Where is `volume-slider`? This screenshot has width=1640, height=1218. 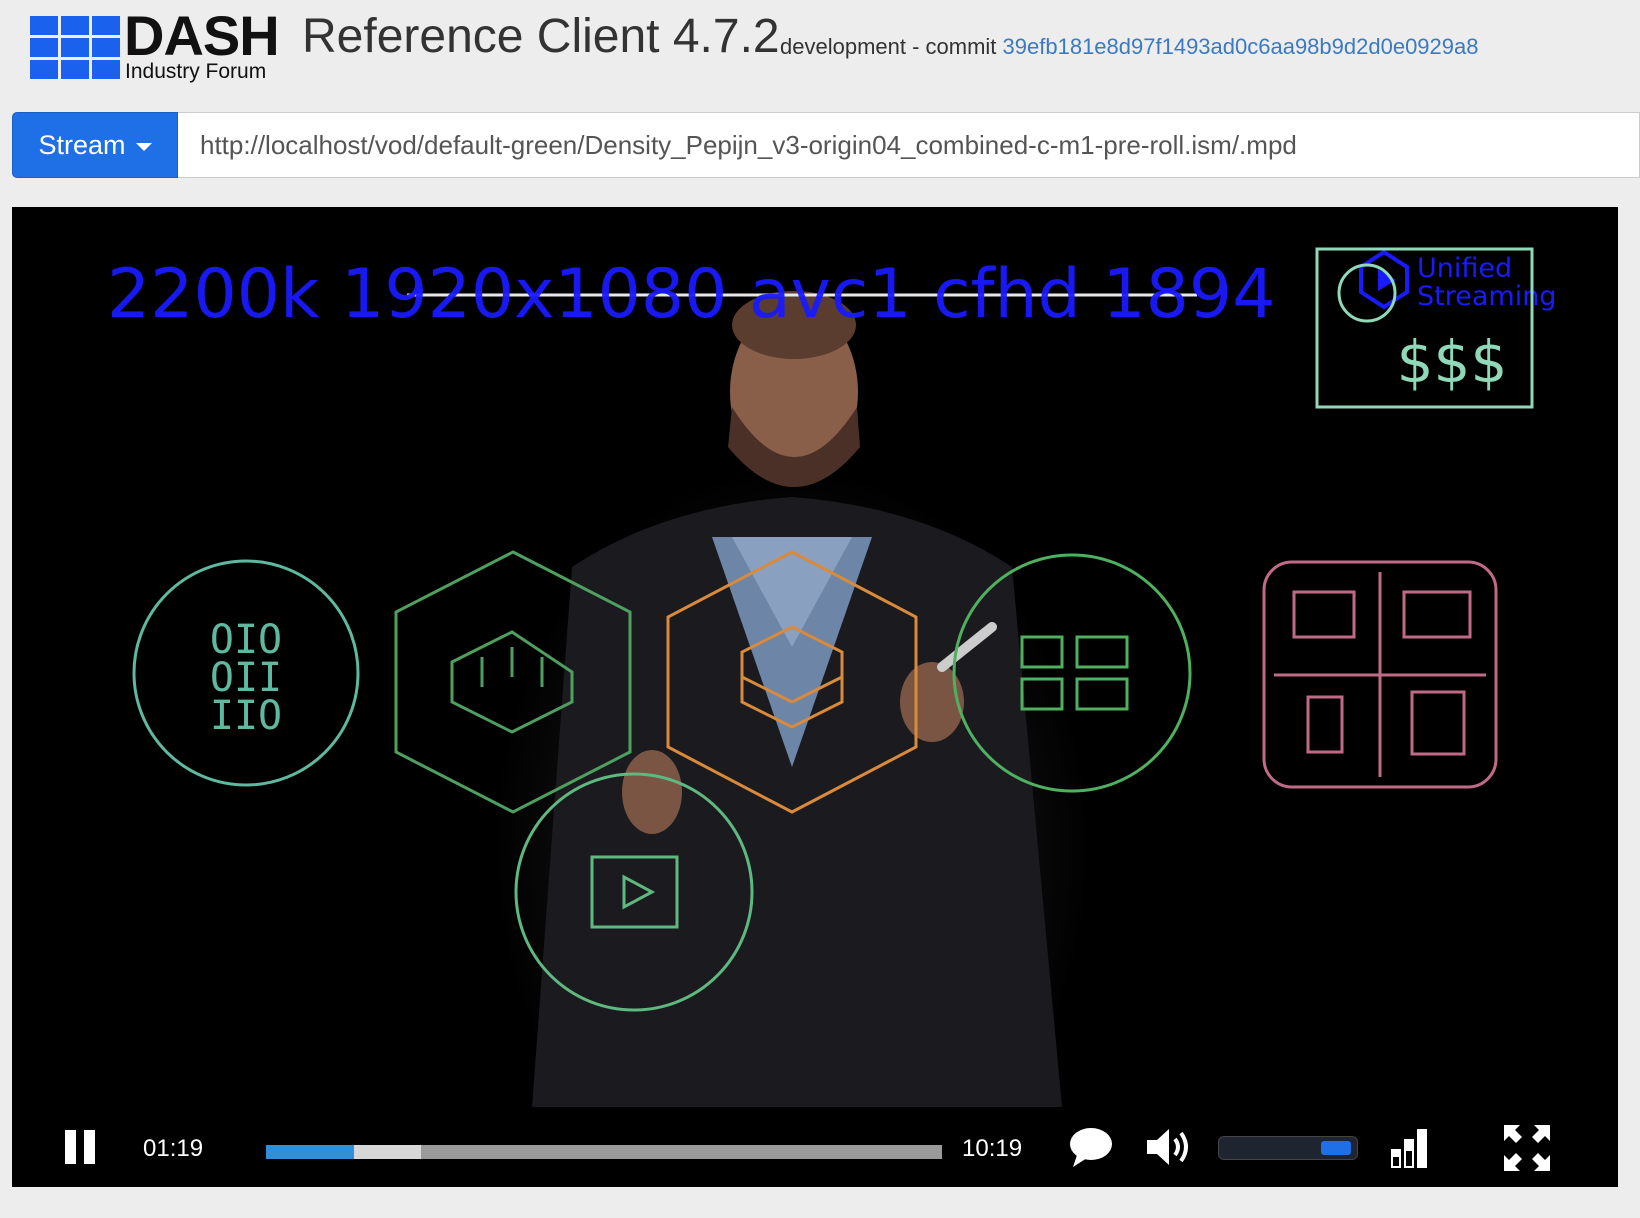 volume-slider is located at coordinates (1288, 1148).